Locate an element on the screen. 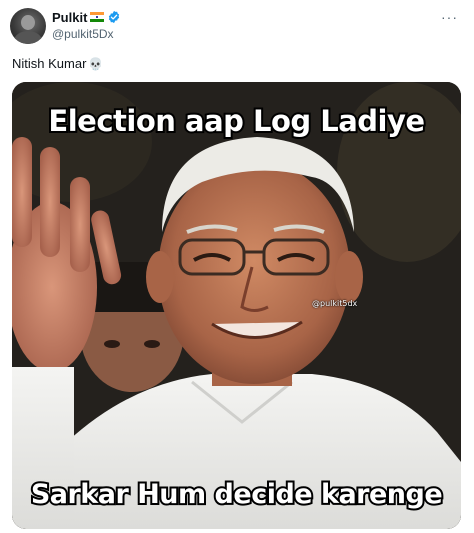 This screenshot has width=474, height=533. author-display-name: Pulkit is located at coordinates (69, 17).